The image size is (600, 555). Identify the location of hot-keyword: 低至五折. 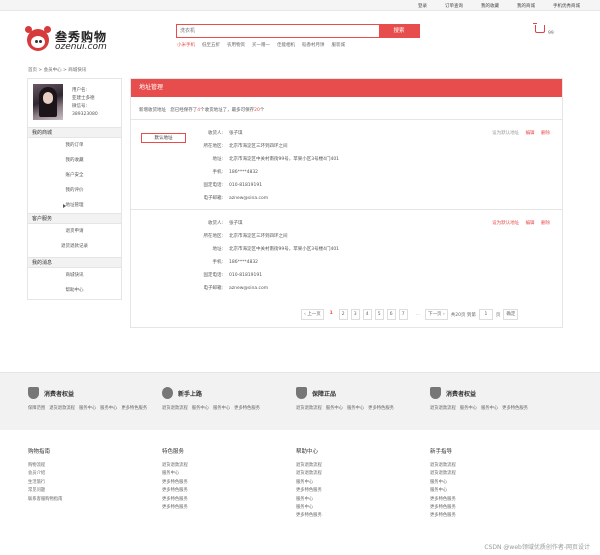
(211, 45).